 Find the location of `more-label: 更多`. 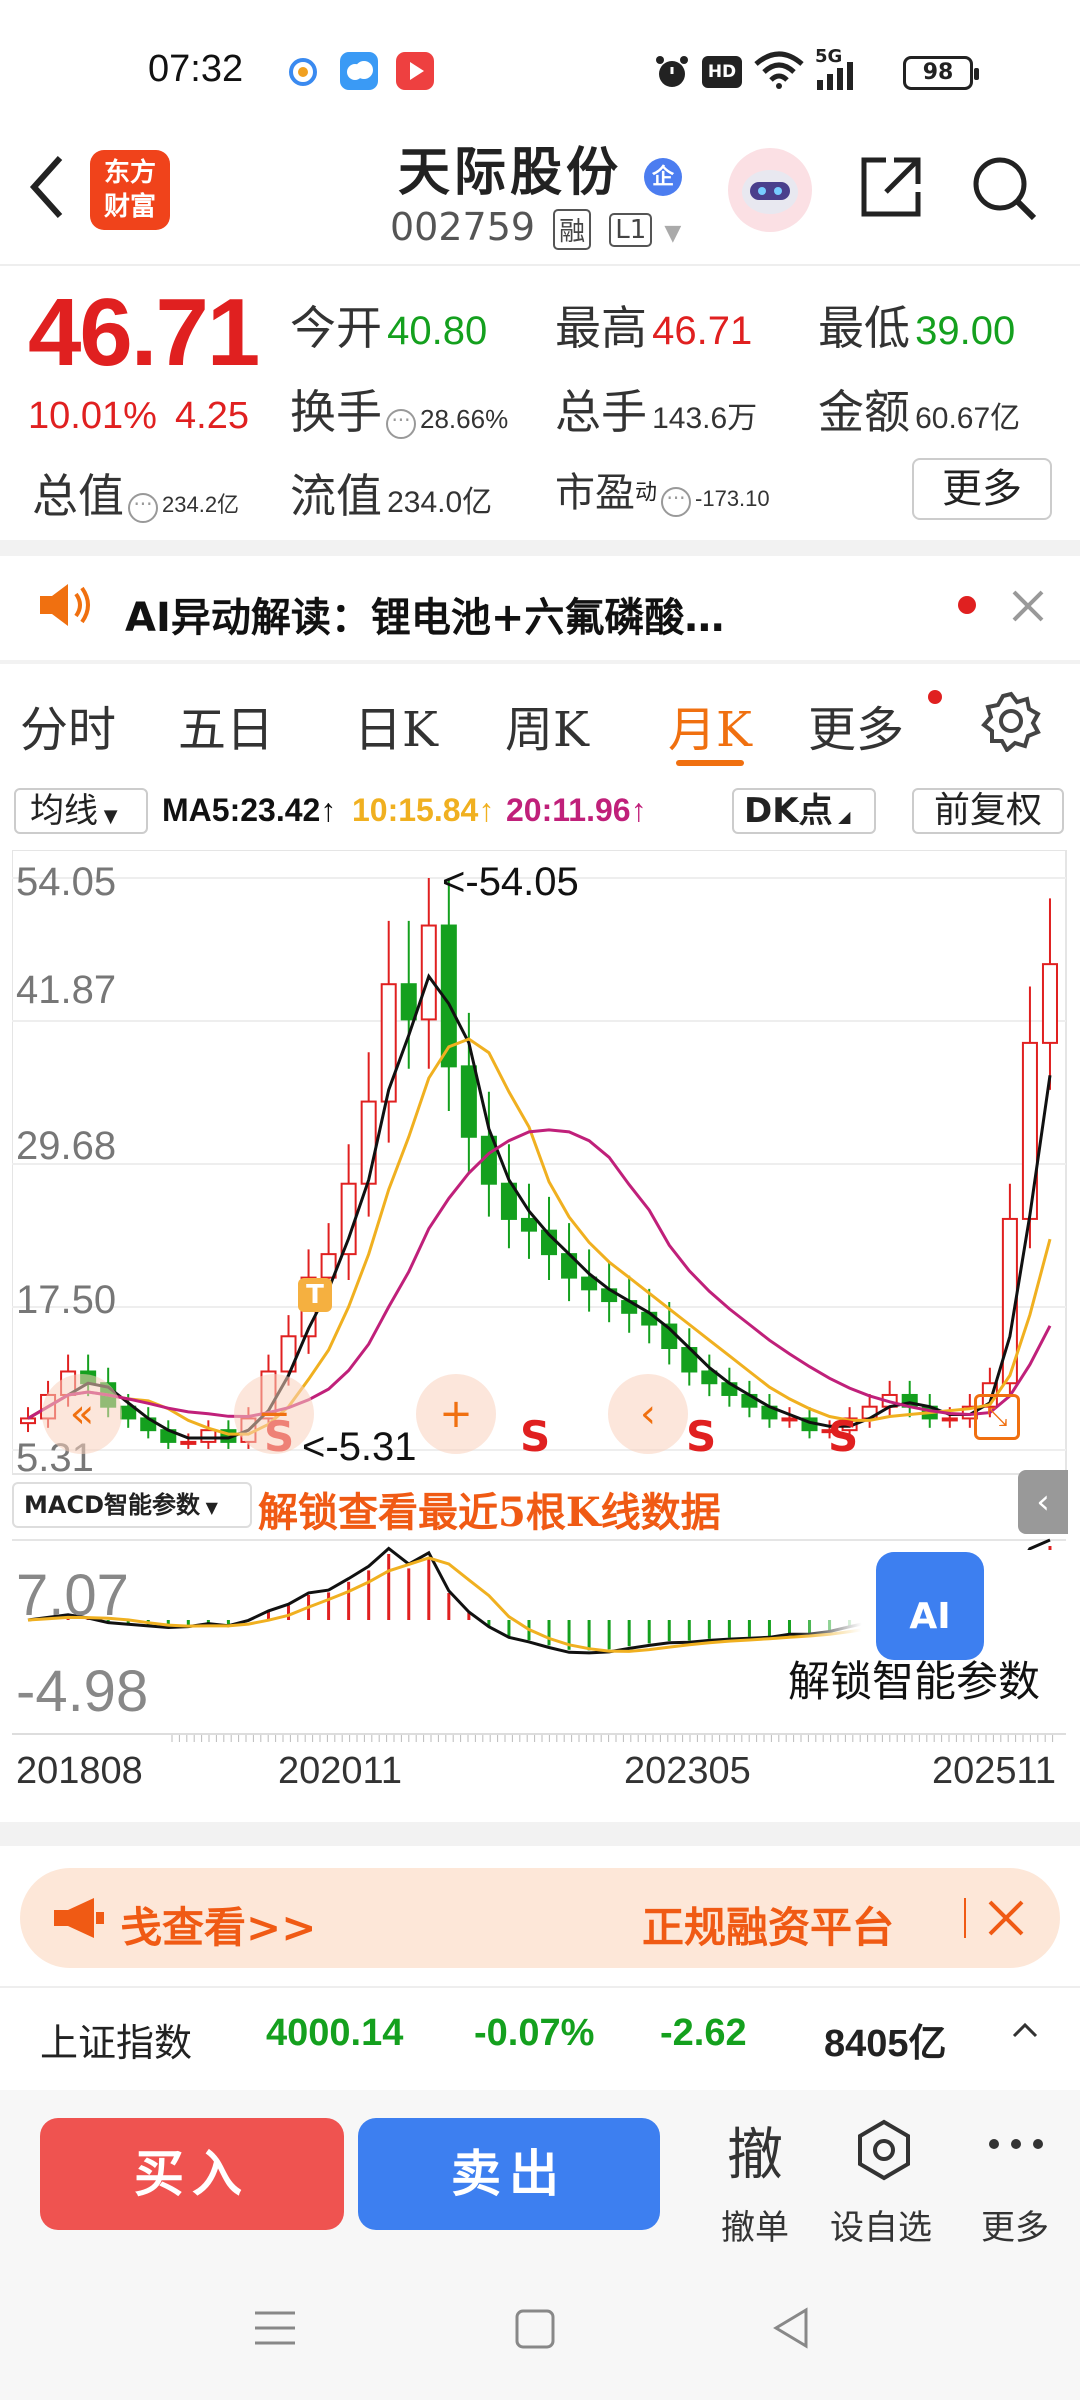

more-label: 更多 is located at coordinates (1015, 2224).